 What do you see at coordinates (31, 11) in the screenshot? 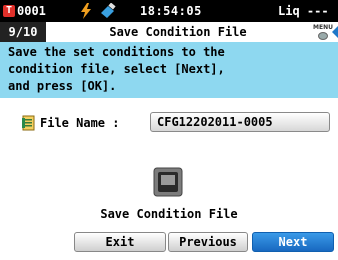
I see `device-id: 0001` at bounding box center [31, 11].